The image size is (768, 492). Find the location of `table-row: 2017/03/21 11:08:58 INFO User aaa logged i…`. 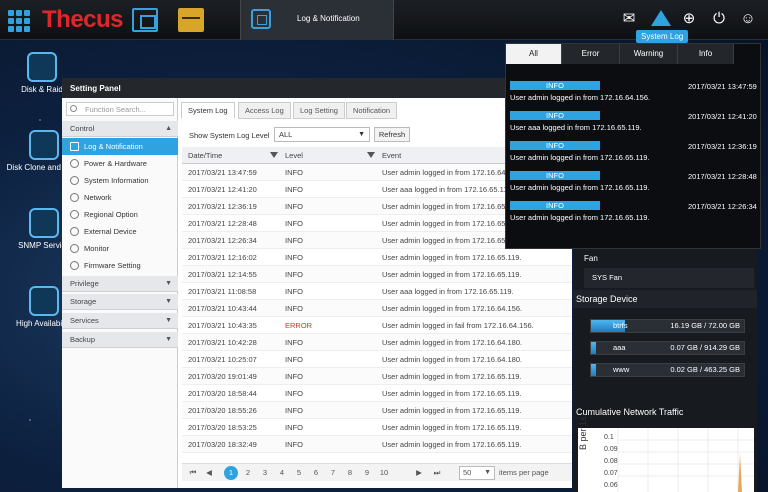

table-row: 2017/03/21 11:08:58 INFO User aaa logged i… is located at coordinates (377, 291).